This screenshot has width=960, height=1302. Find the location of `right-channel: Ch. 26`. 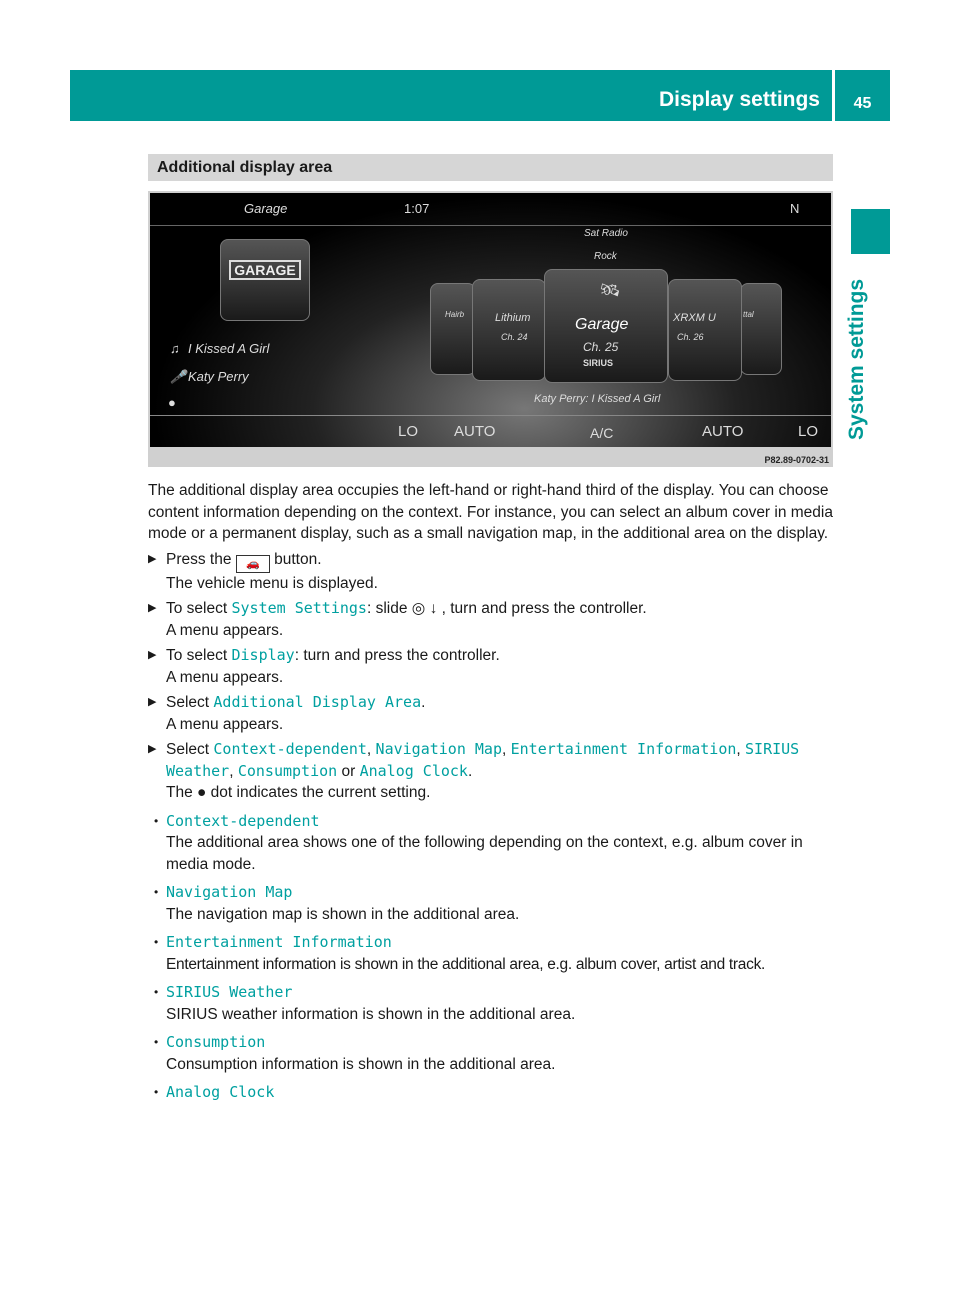

right-channel: Ch. 26 is located at coordinates (690, 337).